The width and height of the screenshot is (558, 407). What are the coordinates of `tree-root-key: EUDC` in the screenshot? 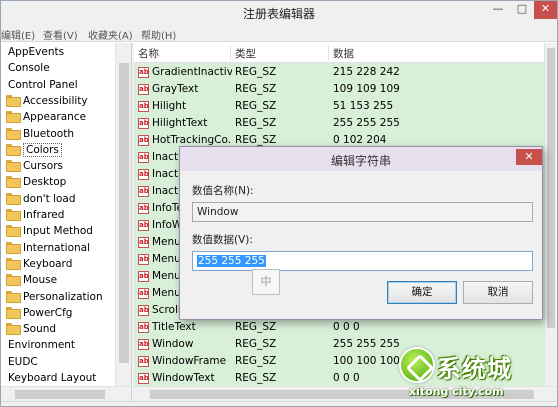 It's located at (19, 362).